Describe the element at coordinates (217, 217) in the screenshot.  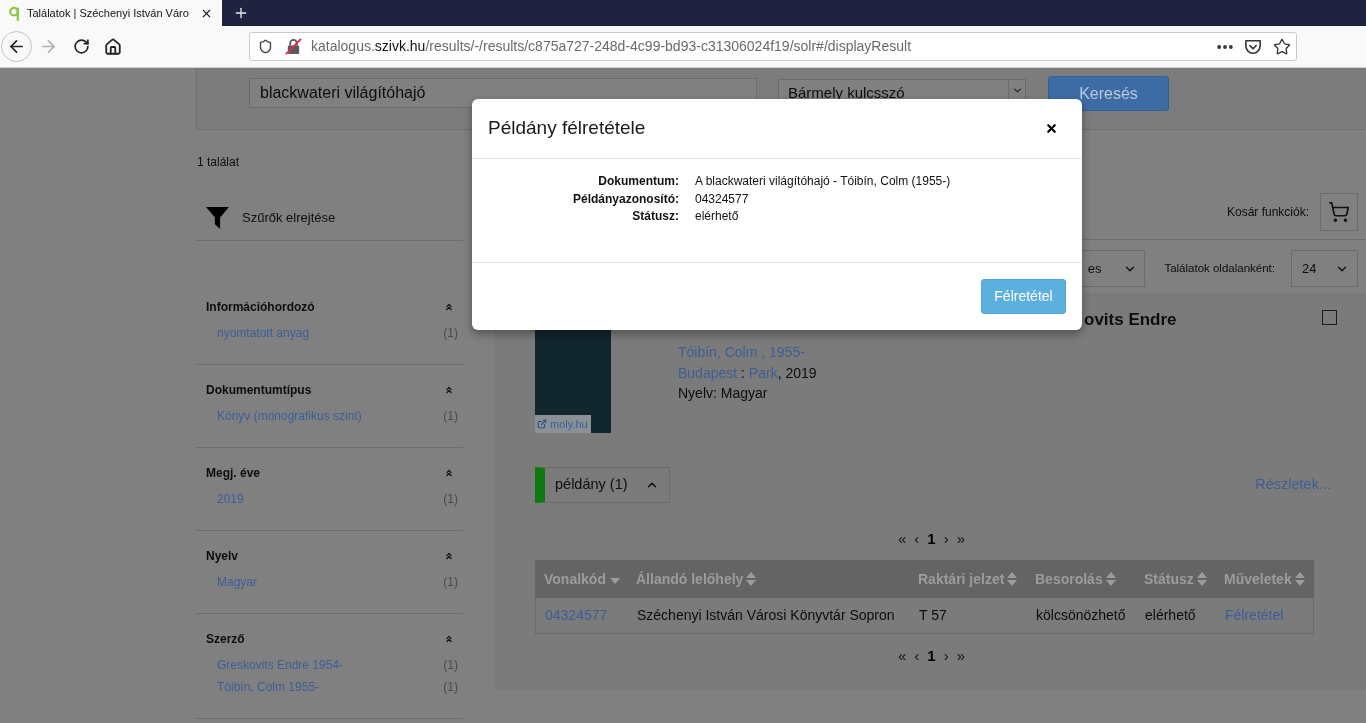
I see `filter-icon` at that location.